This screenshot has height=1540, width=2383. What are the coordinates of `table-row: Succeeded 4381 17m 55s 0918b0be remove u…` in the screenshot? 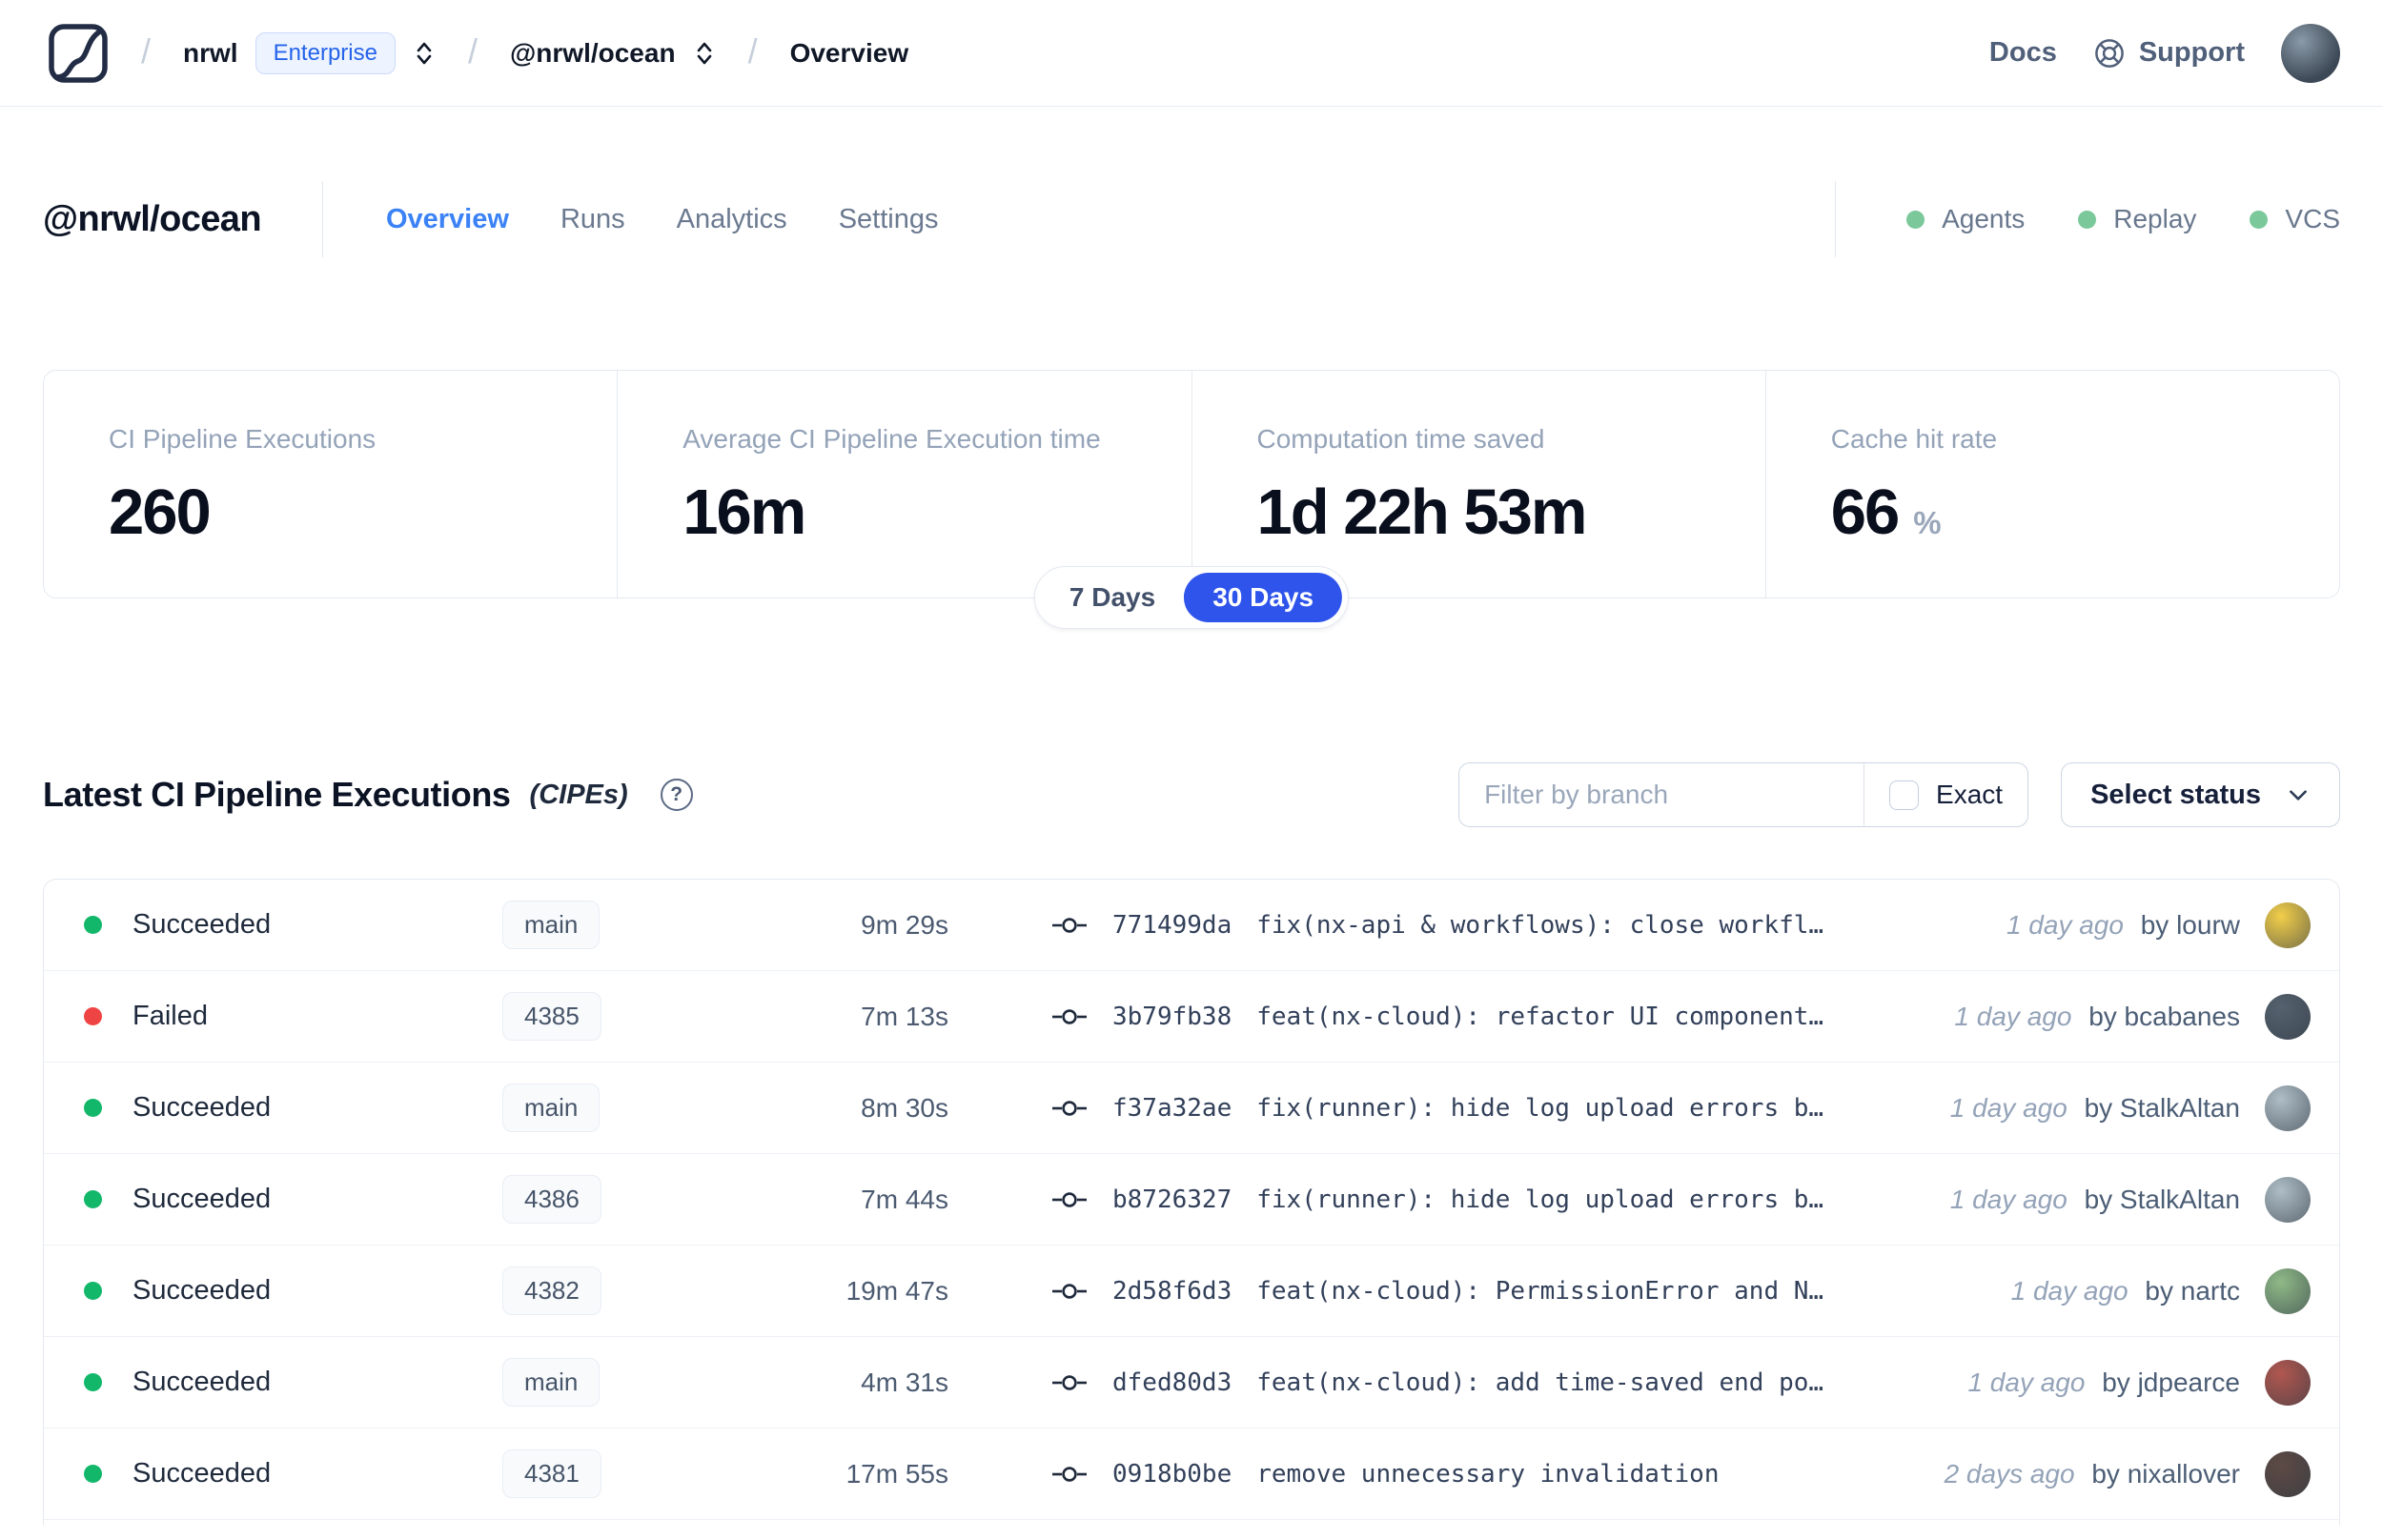 It's located at (1191, 1474).